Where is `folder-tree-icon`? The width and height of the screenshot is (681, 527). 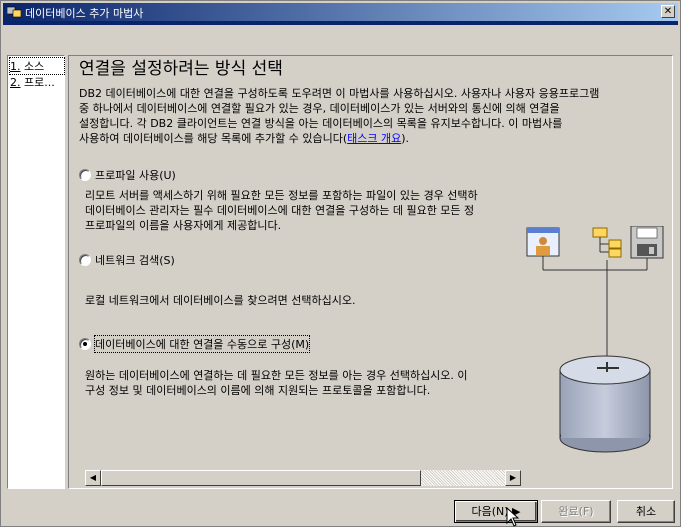 folder-tree-icon is located at coordinates (607, 242).